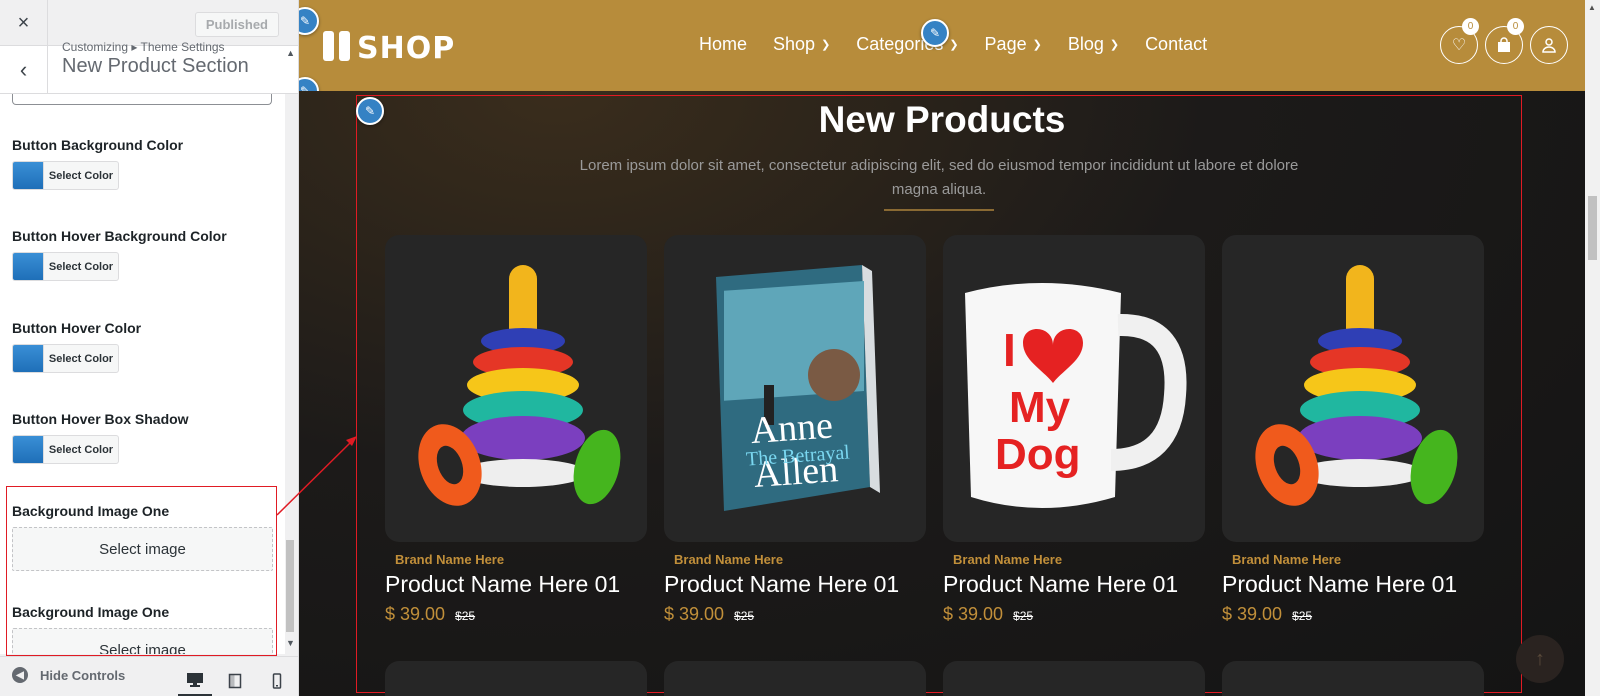 This screenshot has width=1600, height=696. I want to click on book-cover-icon, so click(798, 388).